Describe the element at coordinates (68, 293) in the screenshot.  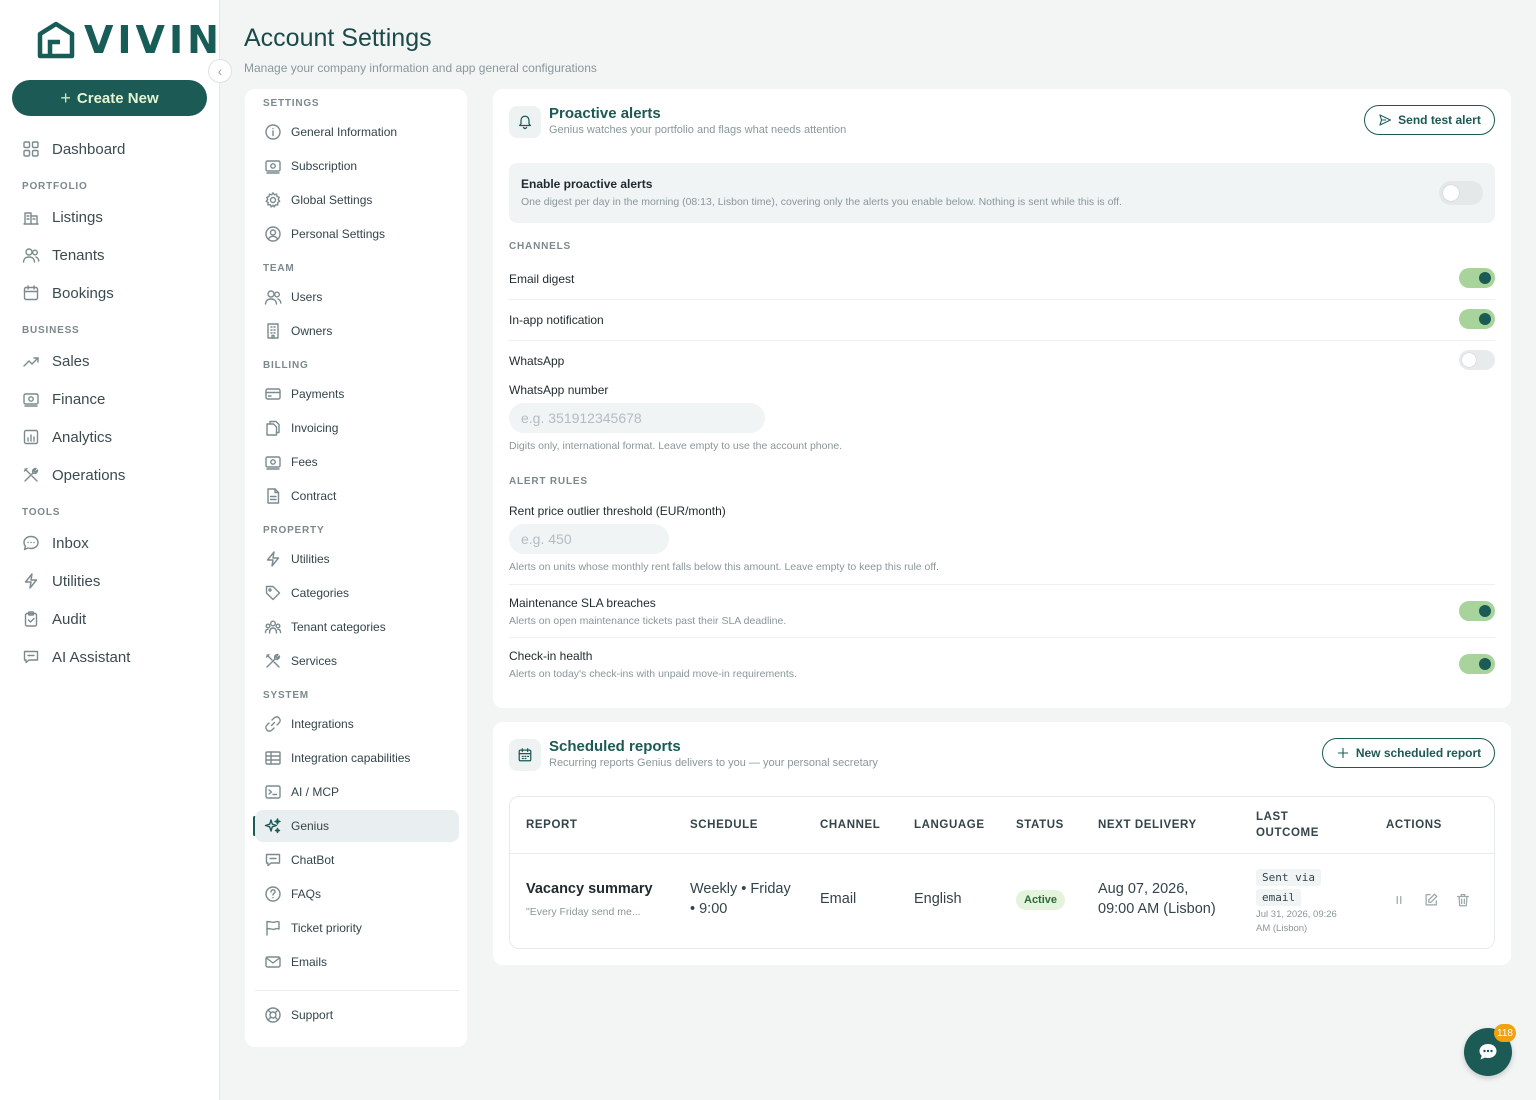
I see `nav-bookings: Bookings` at that location.